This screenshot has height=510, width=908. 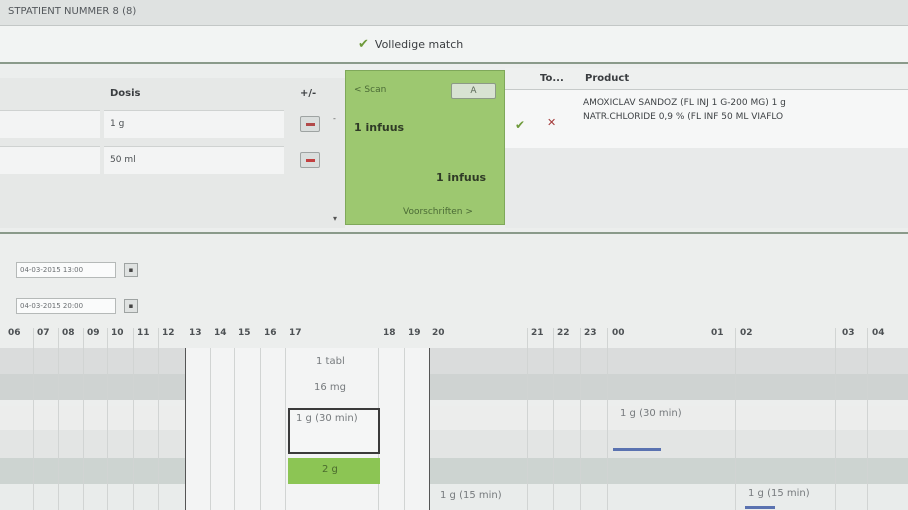 What do you see at coordinates (66, 270) in the screenshot?
I see `start-date-field: 04-03-2015 13:00` at bounding box center [66, 270].